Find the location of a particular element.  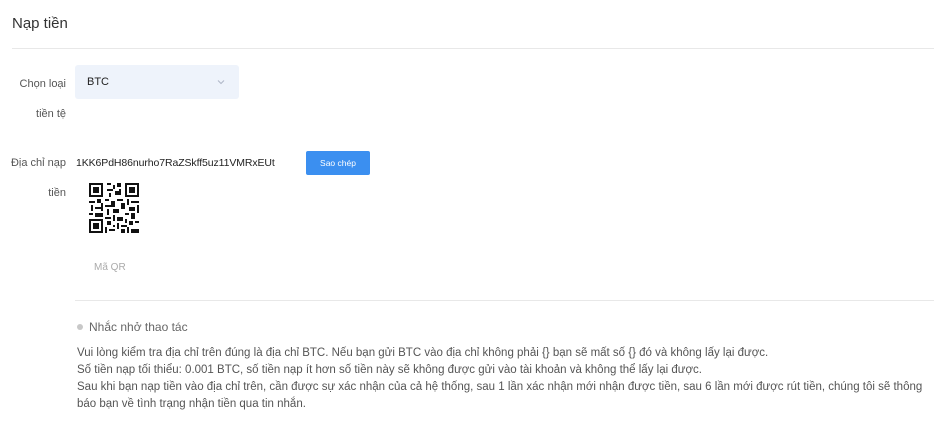

notice-header: Nhắc nhở thao tác is located at coordinates (132, 327).